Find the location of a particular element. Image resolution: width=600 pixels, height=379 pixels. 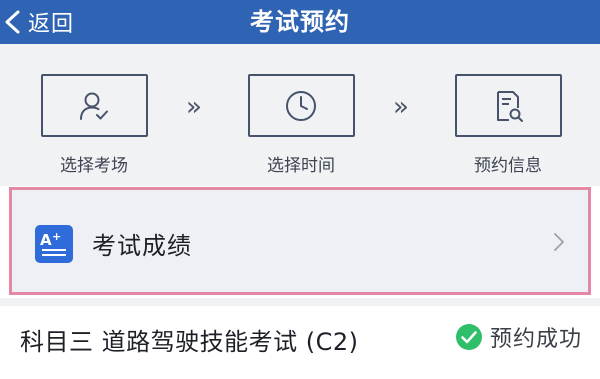

clock-icon is located at coordinates (301, 105).